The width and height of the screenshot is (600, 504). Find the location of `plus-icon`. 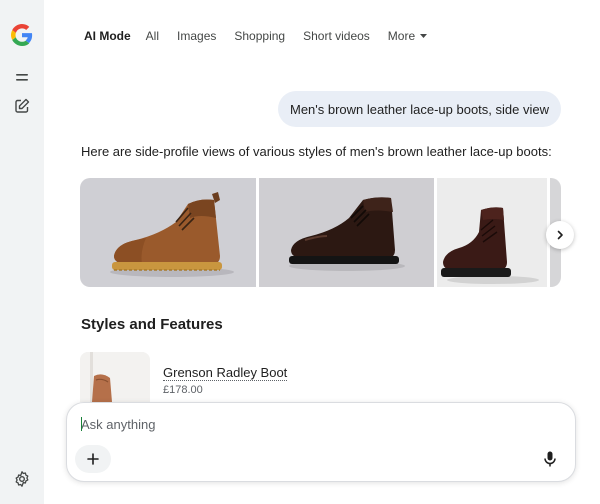

plus-icon is located at coordinates (93, 459).